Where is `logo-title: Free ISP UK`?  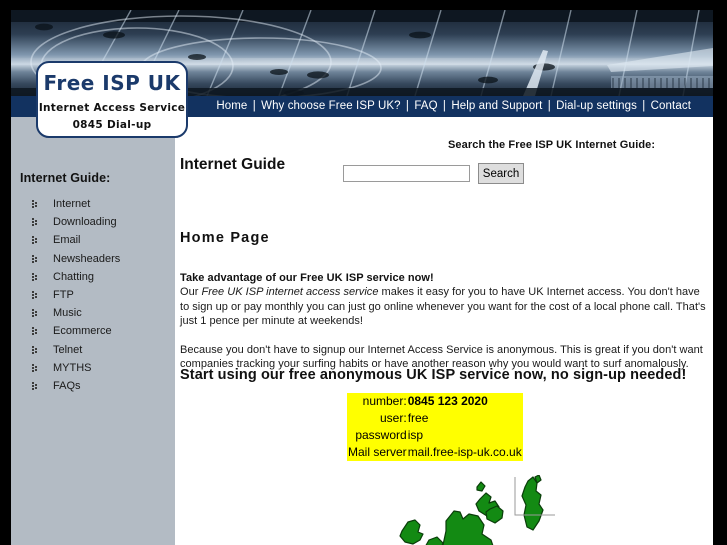
logo-title: Free ISP UK is located at coordinates (112, 83).